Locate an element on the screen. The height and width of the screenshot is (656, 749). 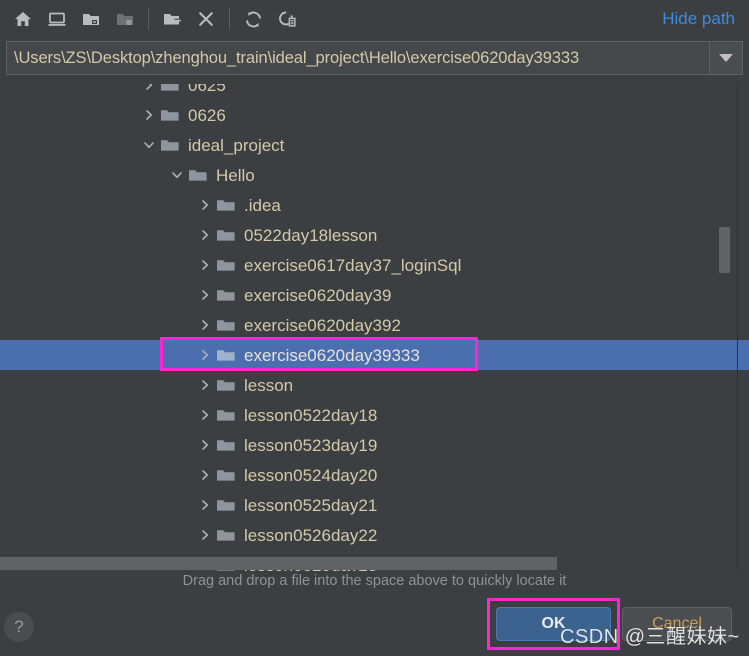
tree-item-label: 0626 is located at coordinates (207, 115).